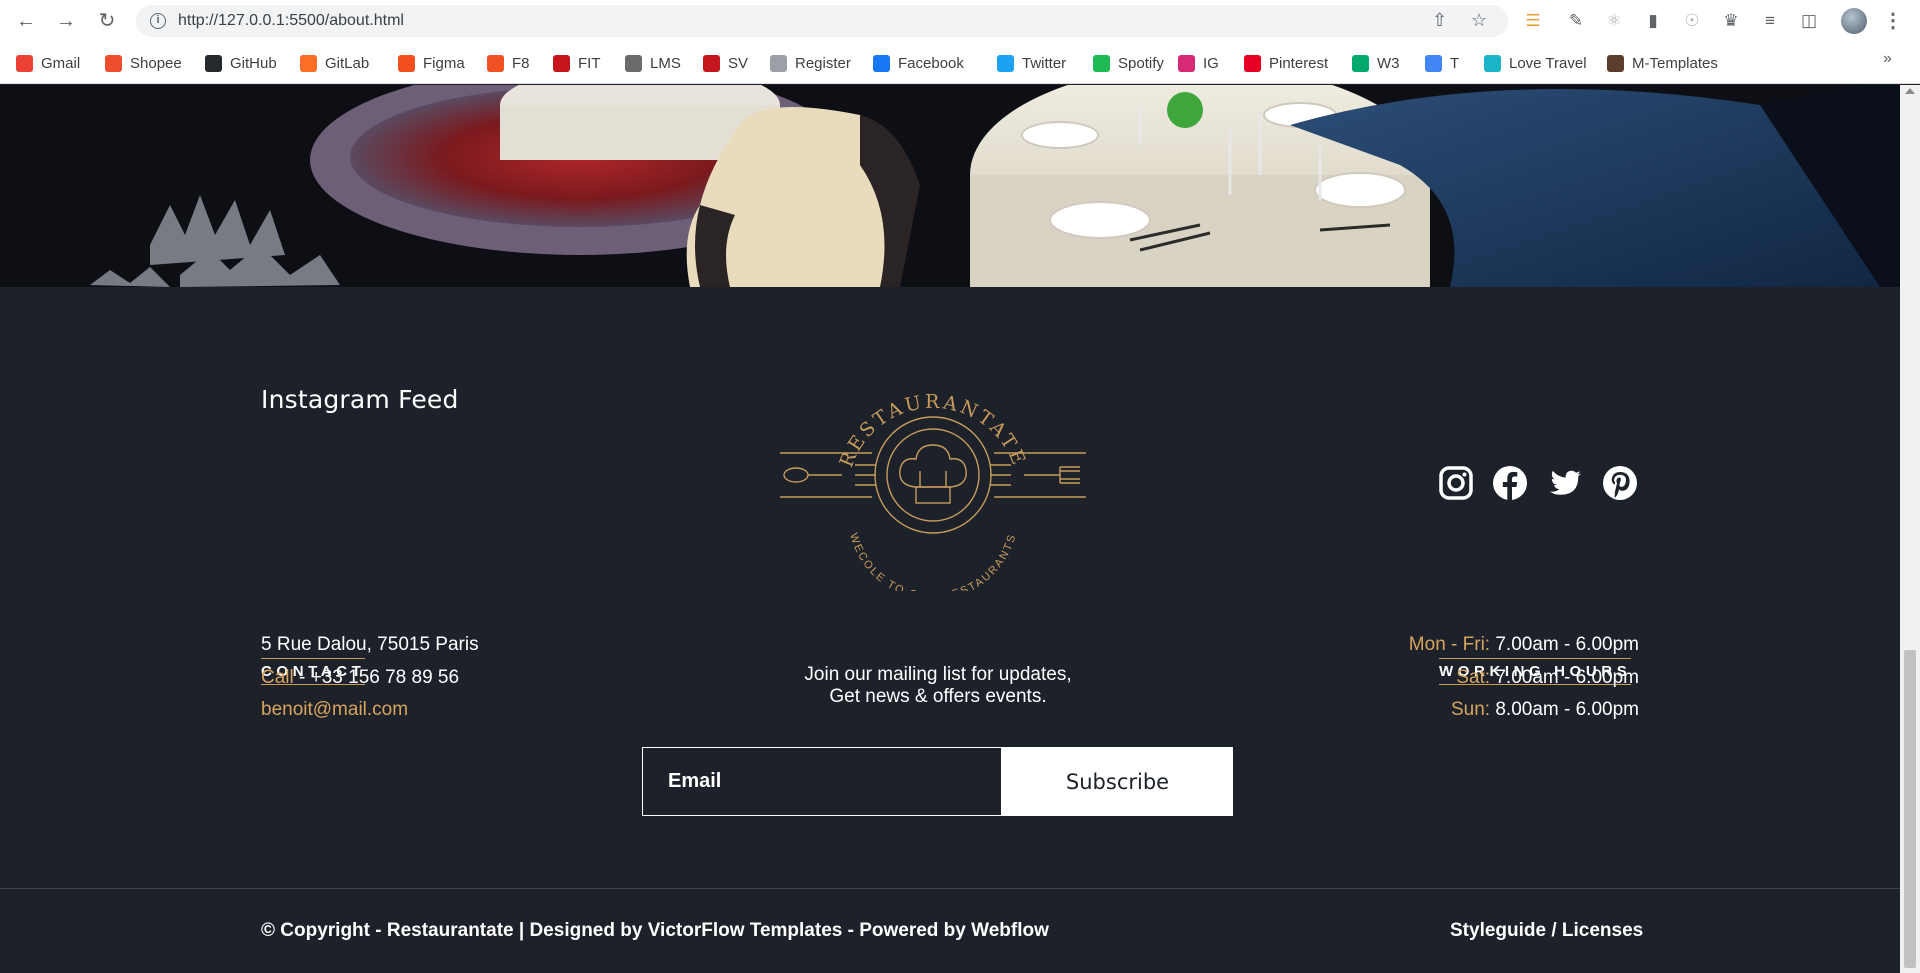  What do you see at coordinates (1141, 63) in the screenshot?
I see `bookmark-label: Spotify` at bounding box center [1141, 63].